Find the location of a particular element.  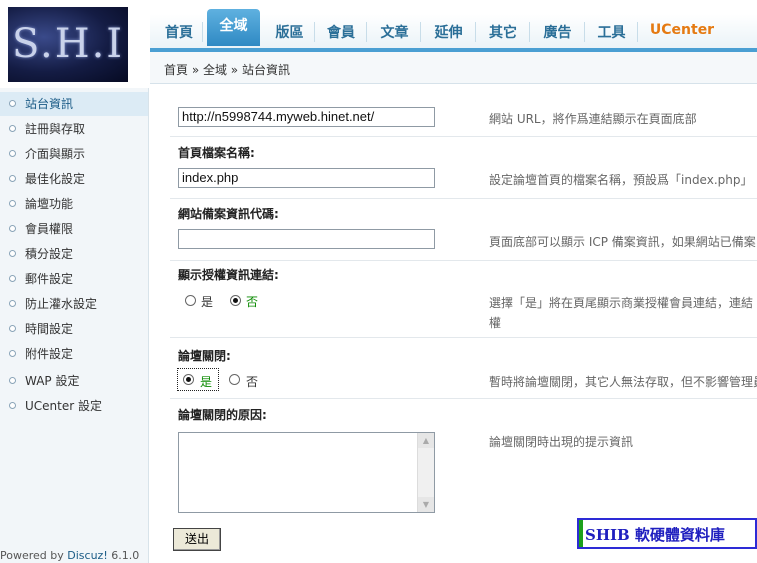

watermark-badge: SHIB 軟硬體資料庫 is located at coordinates (667, 533).